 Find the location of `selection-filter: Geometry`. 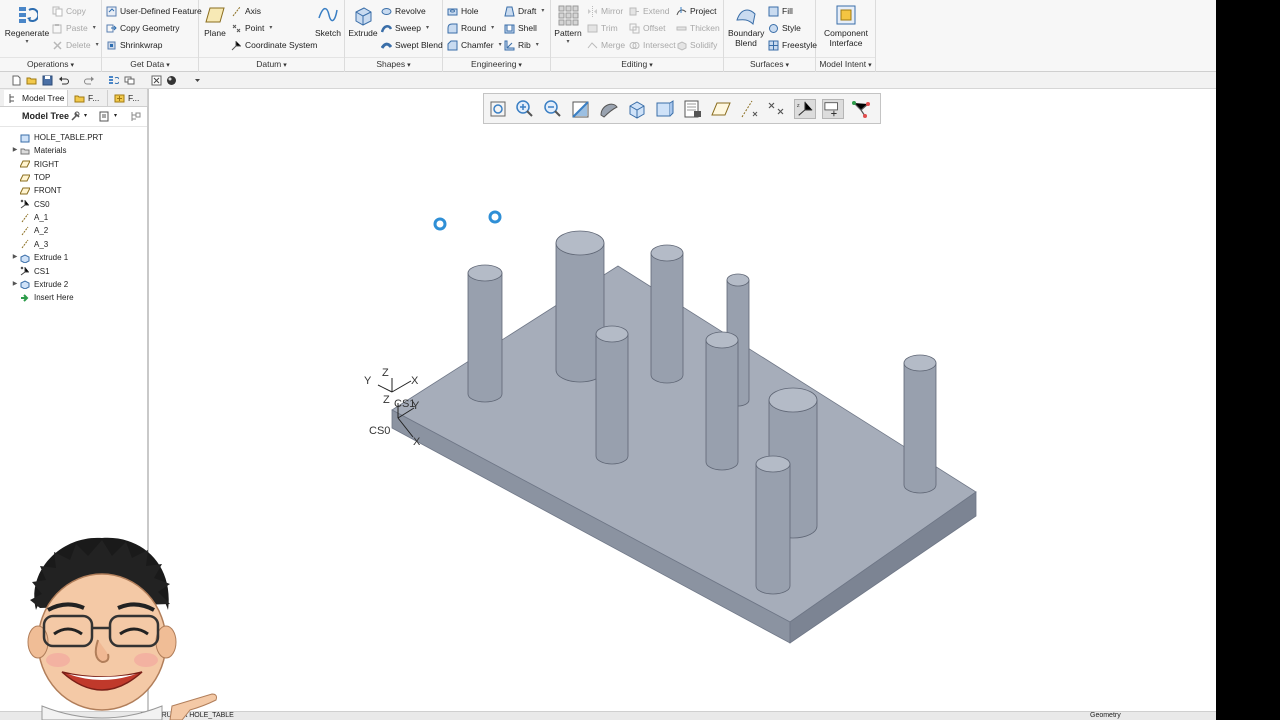

selection-filter: Geometry is located at coordinates (1105, 715).